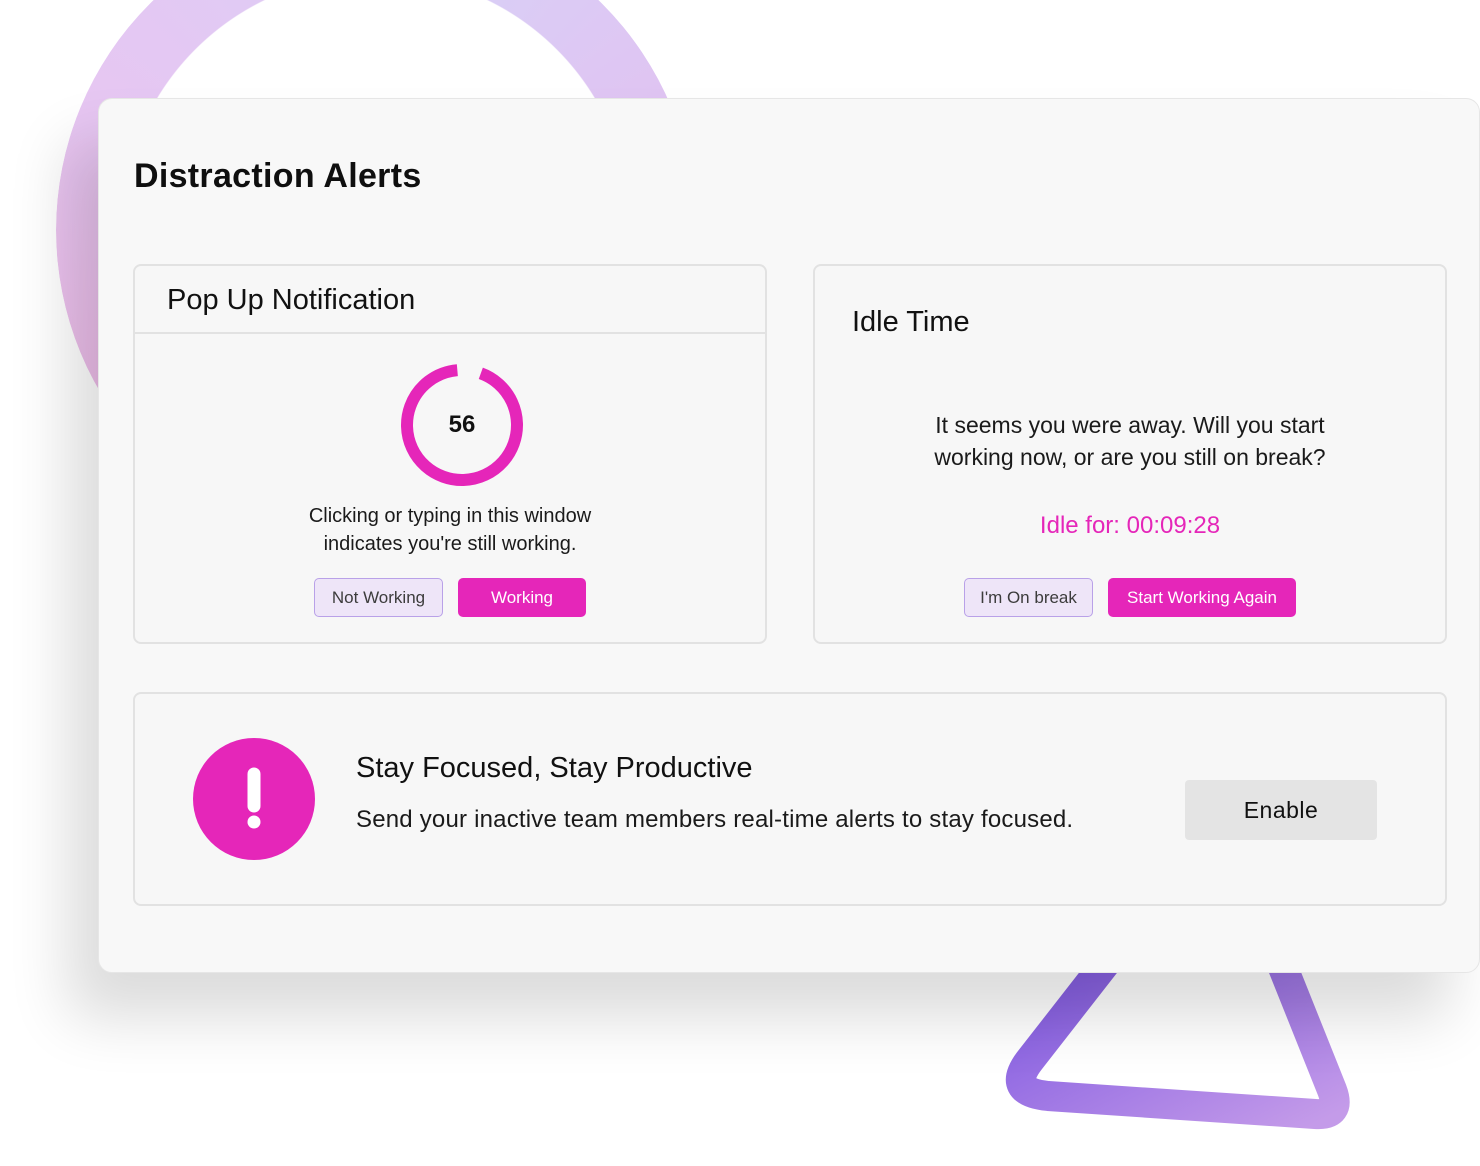  Describe the element at coordinates (450, 597) in the screenshot. I see `popup-button-row: Not Working Working` at that location.